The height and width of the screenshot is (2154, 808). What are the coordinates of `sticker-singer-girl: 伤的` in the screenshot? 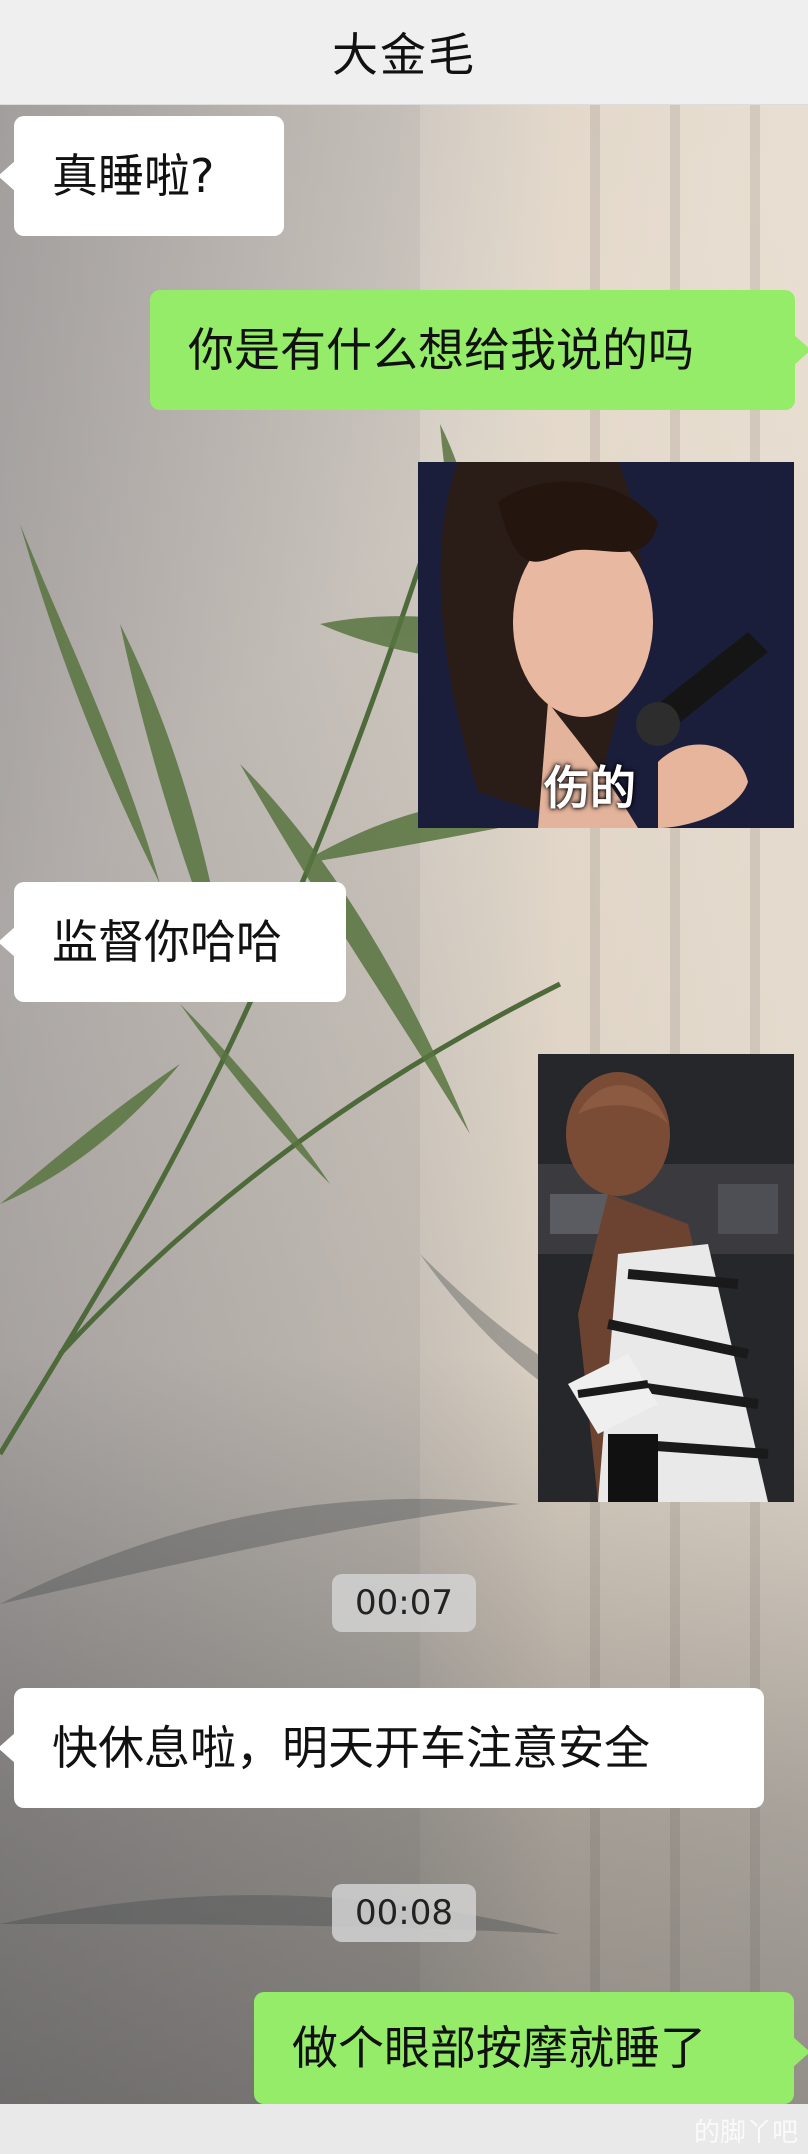 It's located at (606, 645).